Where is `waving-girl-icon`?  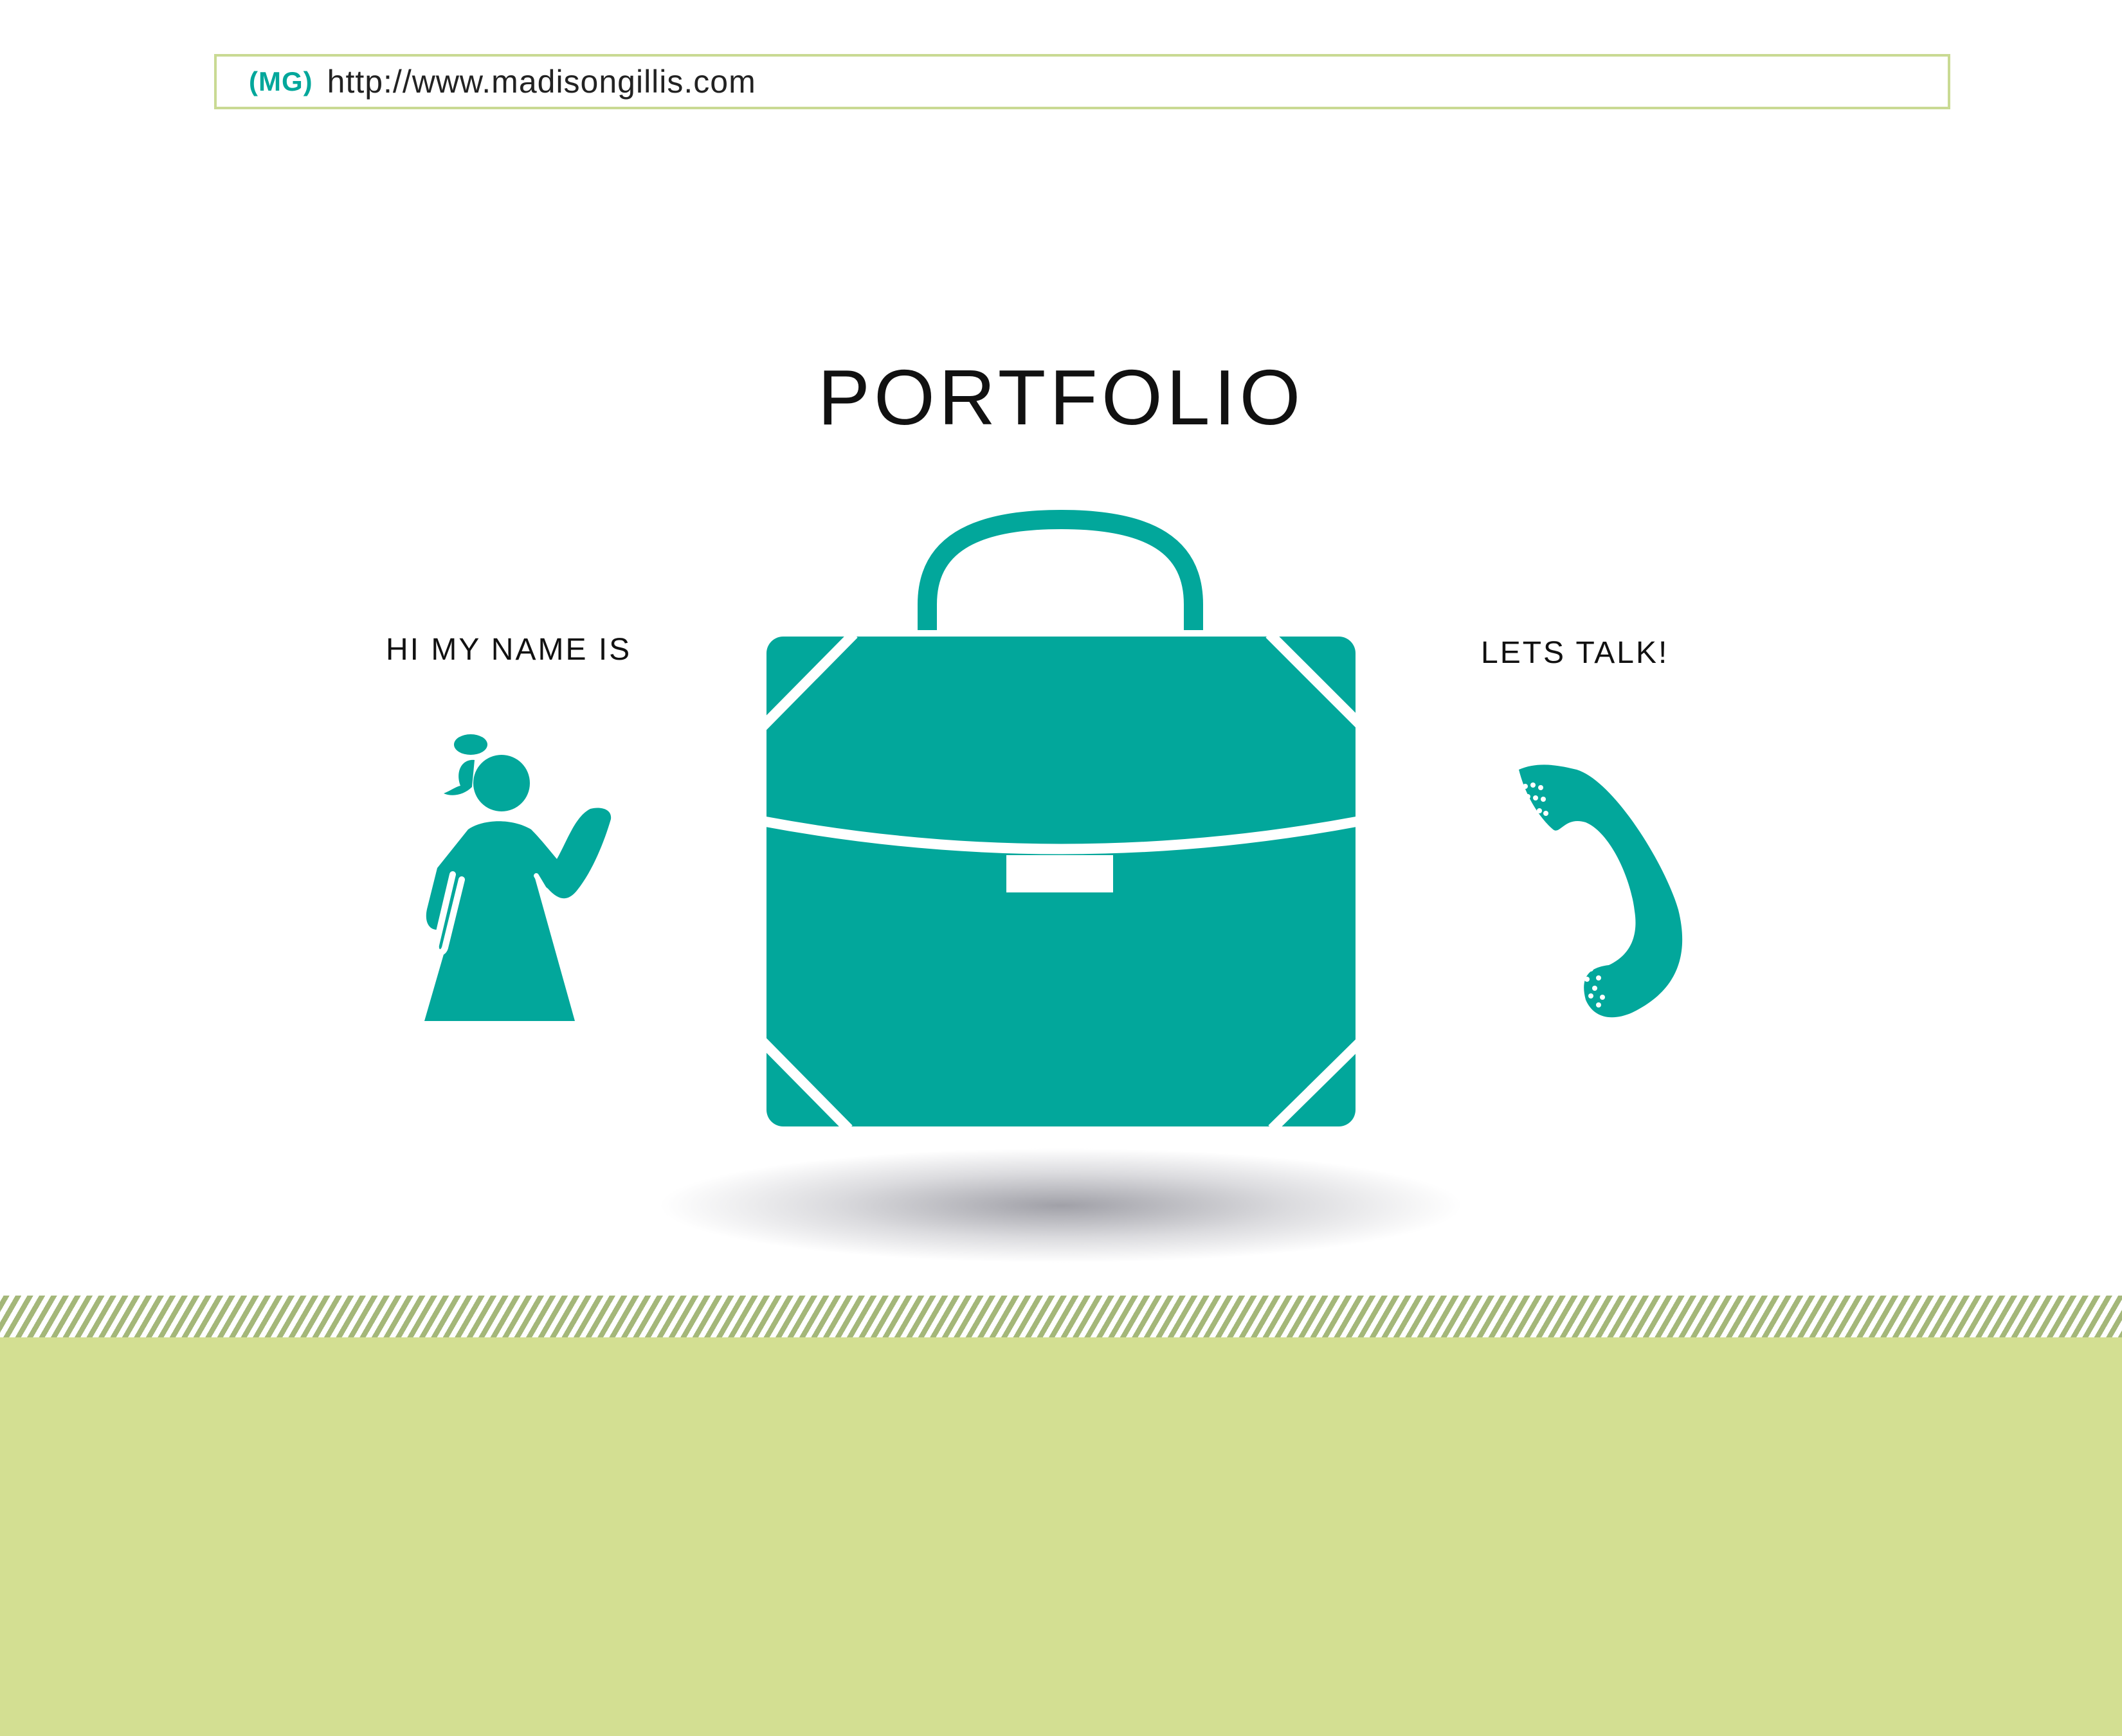
waving-girl-icon is located at coordinates (501, 881).